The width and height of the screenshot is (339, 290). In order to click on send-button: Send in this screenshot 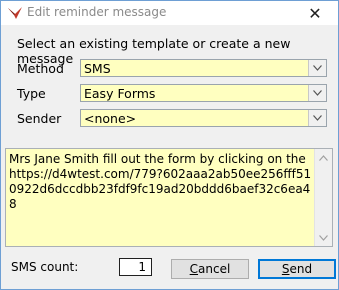, I will do `click(297, 269)`.